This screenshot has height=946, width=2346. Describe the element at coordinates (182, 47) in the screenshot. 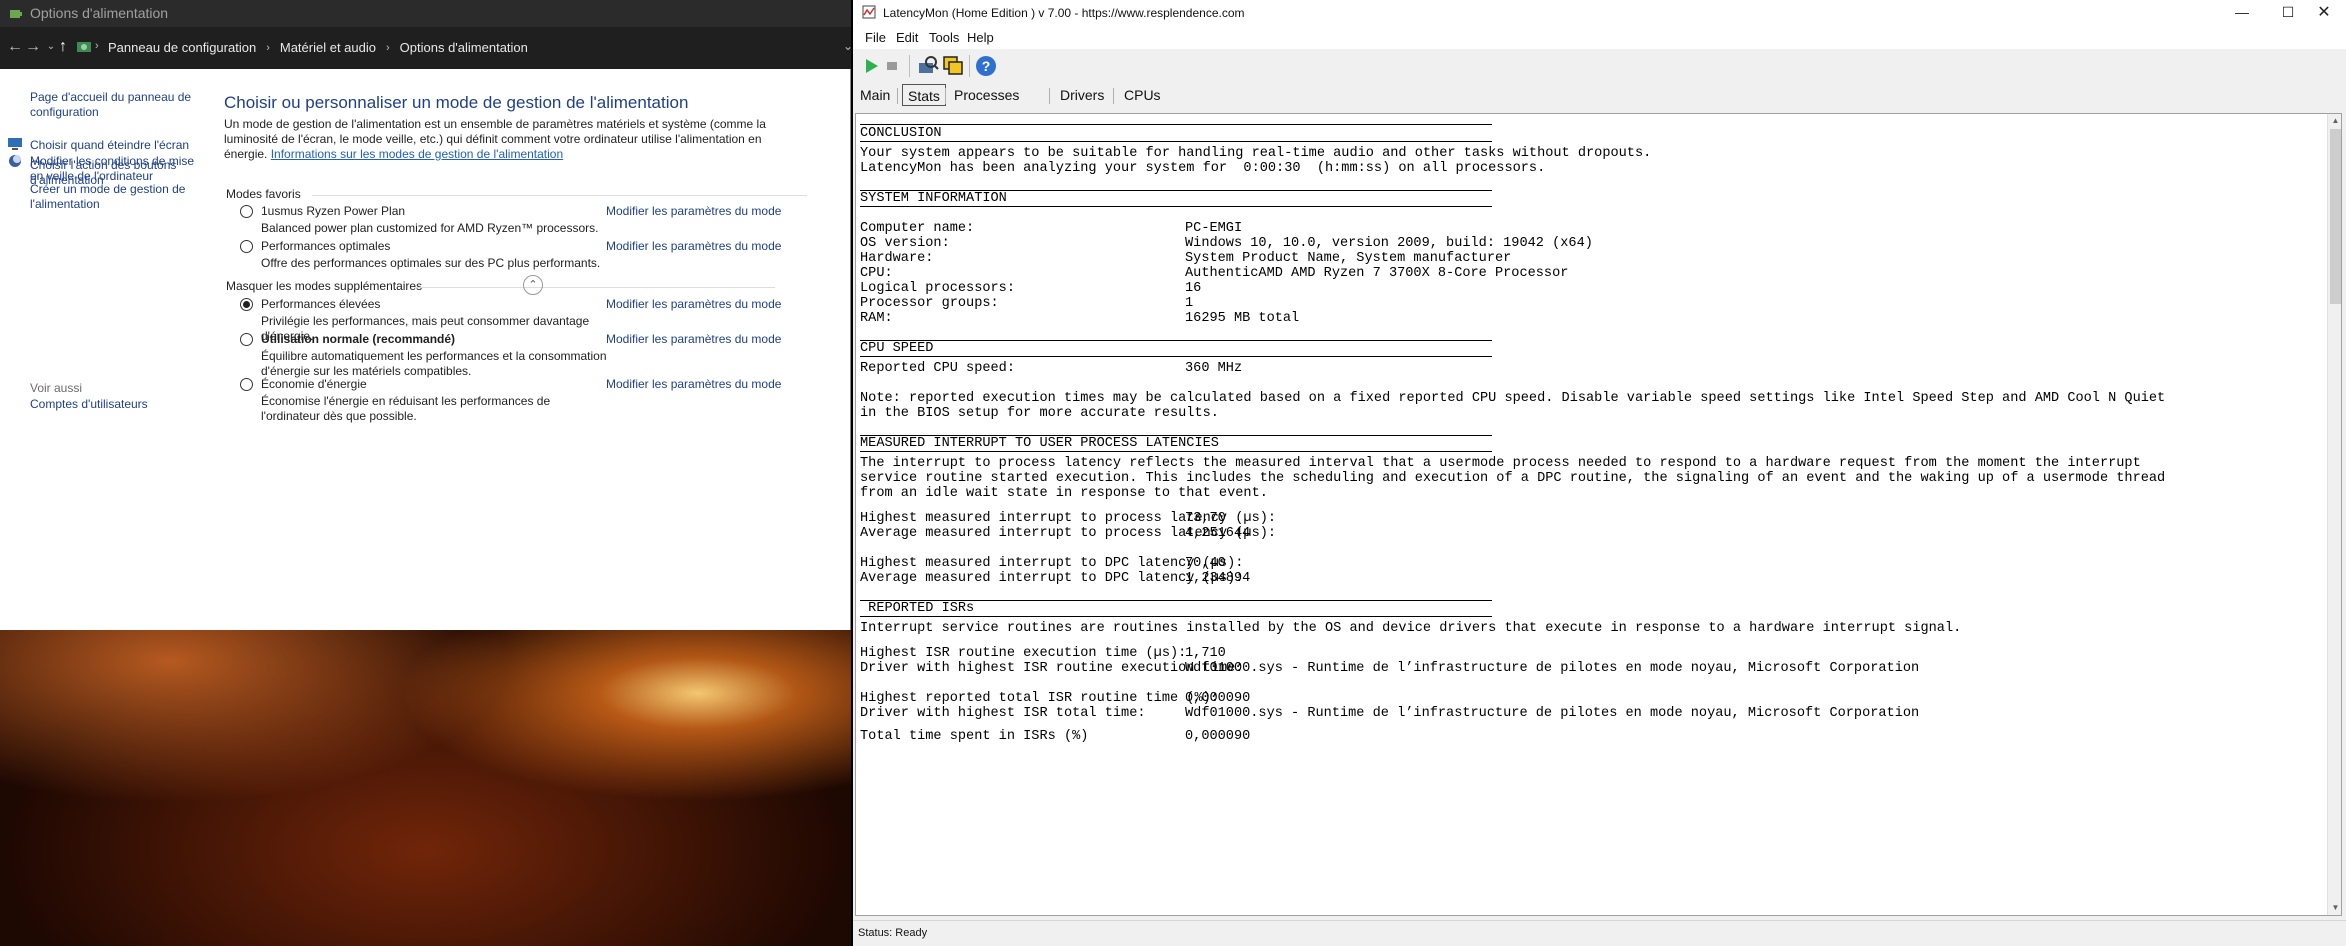

I see `breadcrumb-item-control-panel: Panneau de configuration` at that location.